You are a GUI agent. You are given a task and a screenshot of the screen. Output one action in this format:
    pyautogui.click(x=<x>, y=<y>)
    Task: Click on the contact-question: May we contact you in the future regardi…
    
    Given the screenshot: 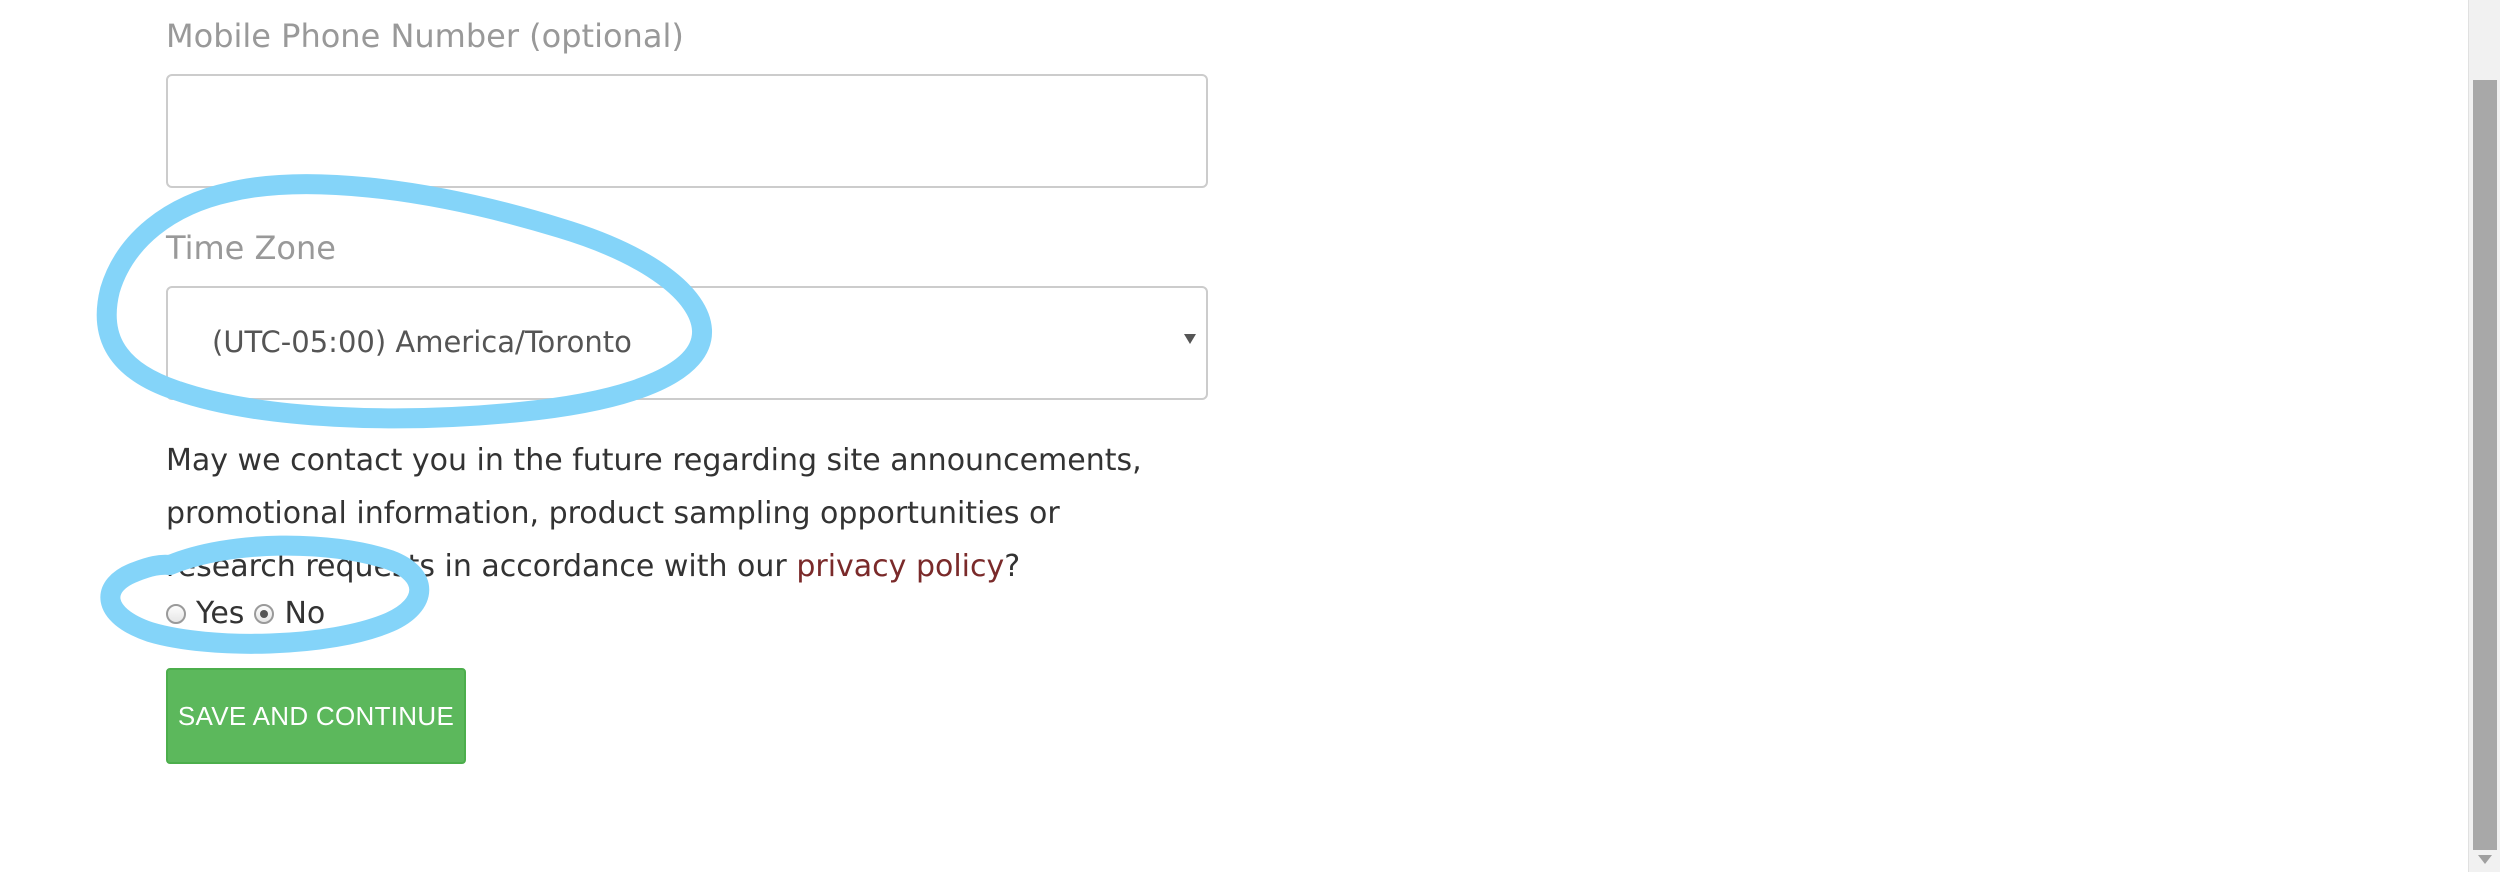 What is the action you would take?
    pyautogui.click(x=666, y=513)
    